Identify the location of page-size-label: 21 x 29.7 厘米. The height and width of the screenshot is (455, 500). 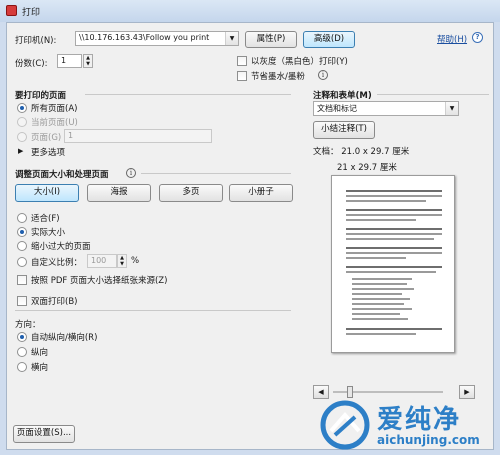
(367, 168).